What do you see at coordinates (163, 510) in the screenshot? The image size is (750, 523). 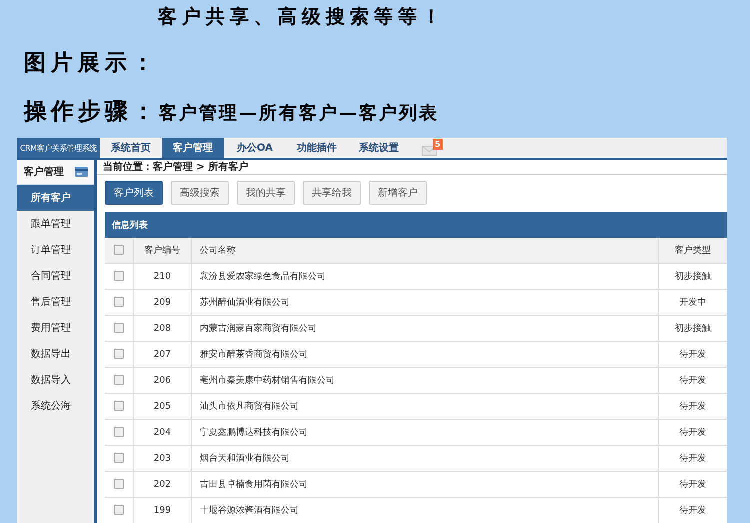 I see `table-cell: 199` at bounding box center [163, 510].